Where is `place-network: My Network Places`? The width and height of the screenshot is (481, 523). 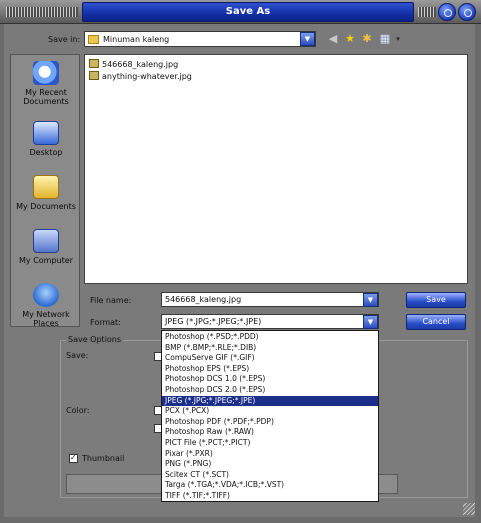 place-network: My Network Places is located at coordinates (46, 305).